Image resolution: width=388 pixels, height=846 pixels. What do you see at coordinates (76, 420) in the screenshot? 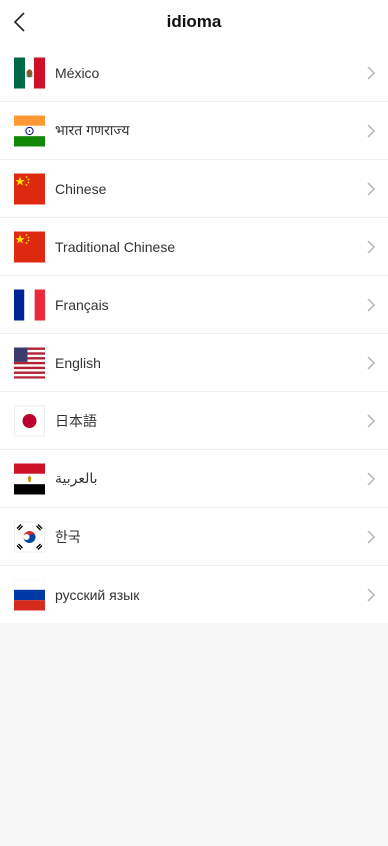
I see `language-label: 日本語` at bounding box center [76, 420].